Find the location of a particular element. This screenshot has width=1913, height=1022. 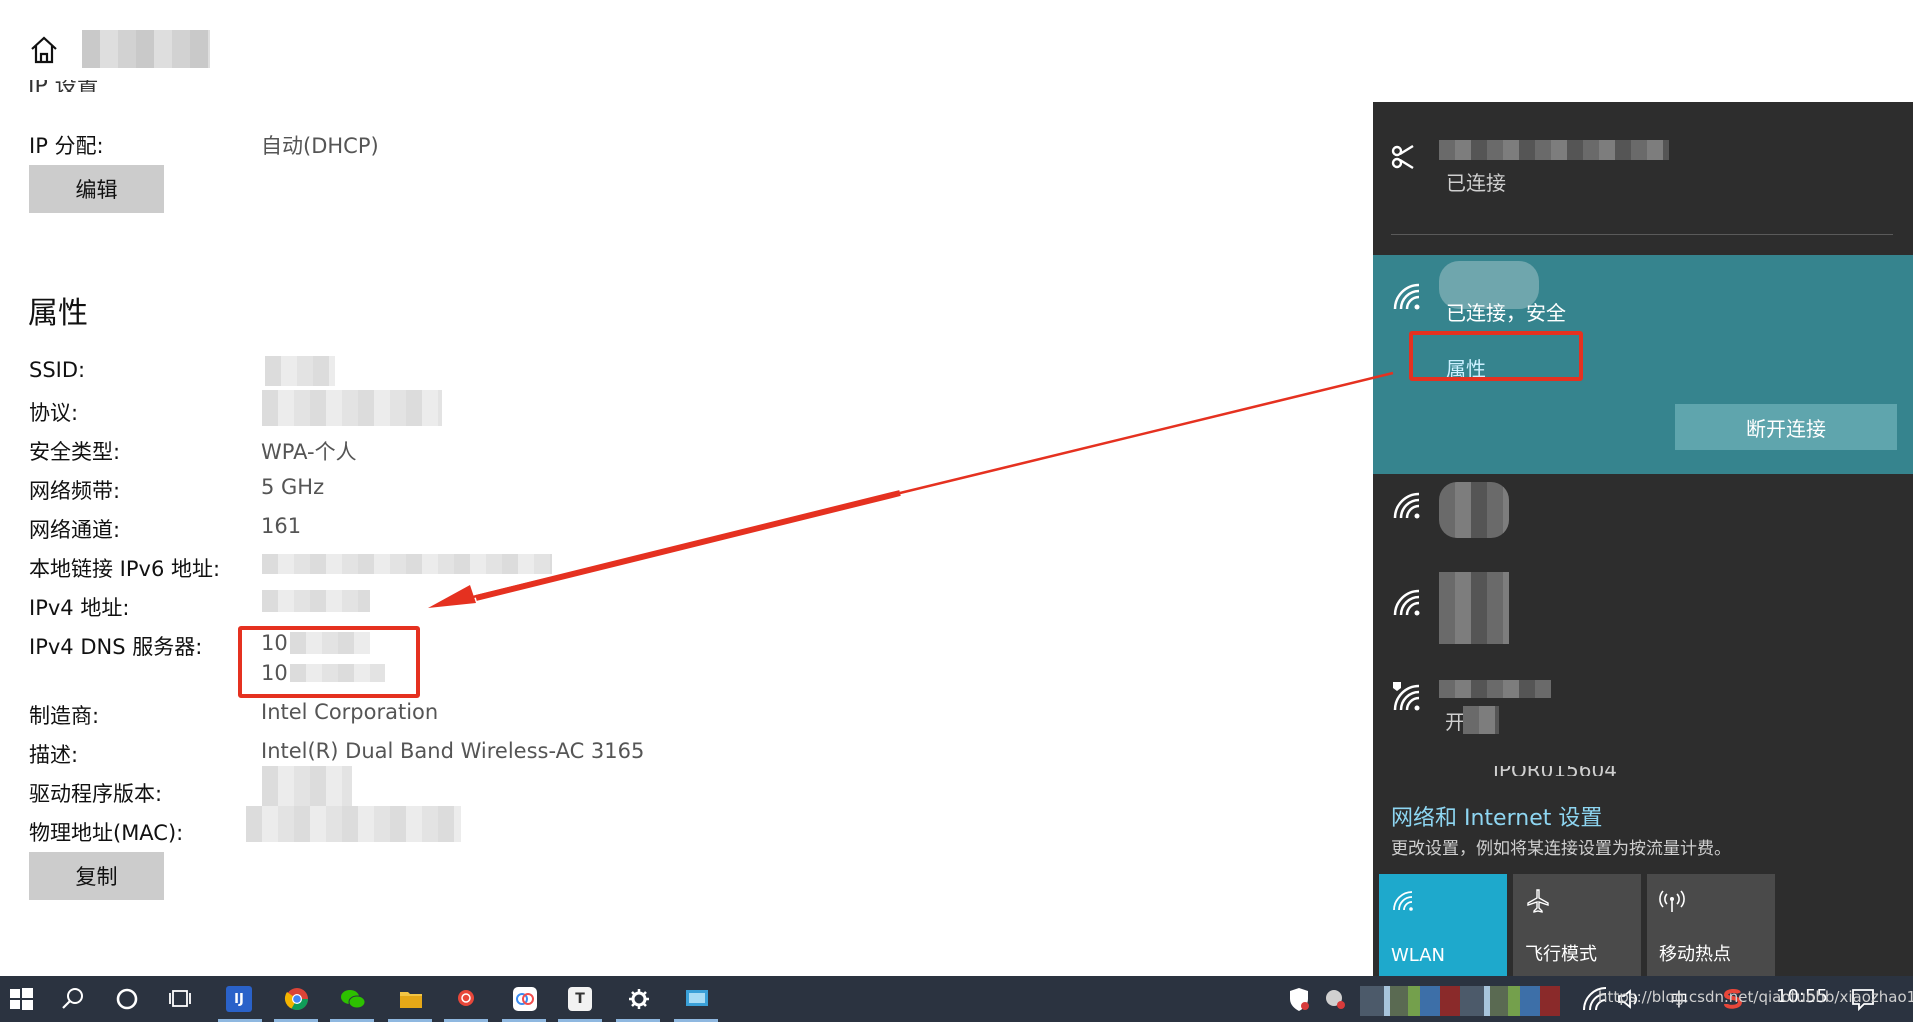

ipv4-value-redacted is located at coordinates (316, 601).